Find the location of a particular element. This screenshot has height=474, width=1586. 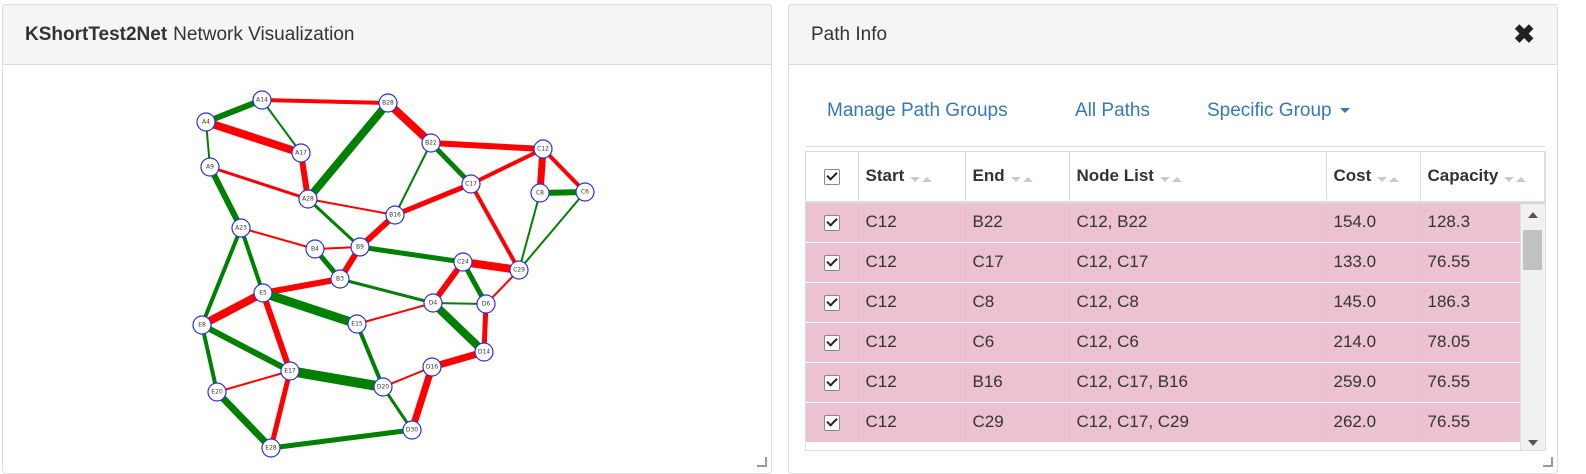

scroll-thumb is located at coordinates (1532, 250).